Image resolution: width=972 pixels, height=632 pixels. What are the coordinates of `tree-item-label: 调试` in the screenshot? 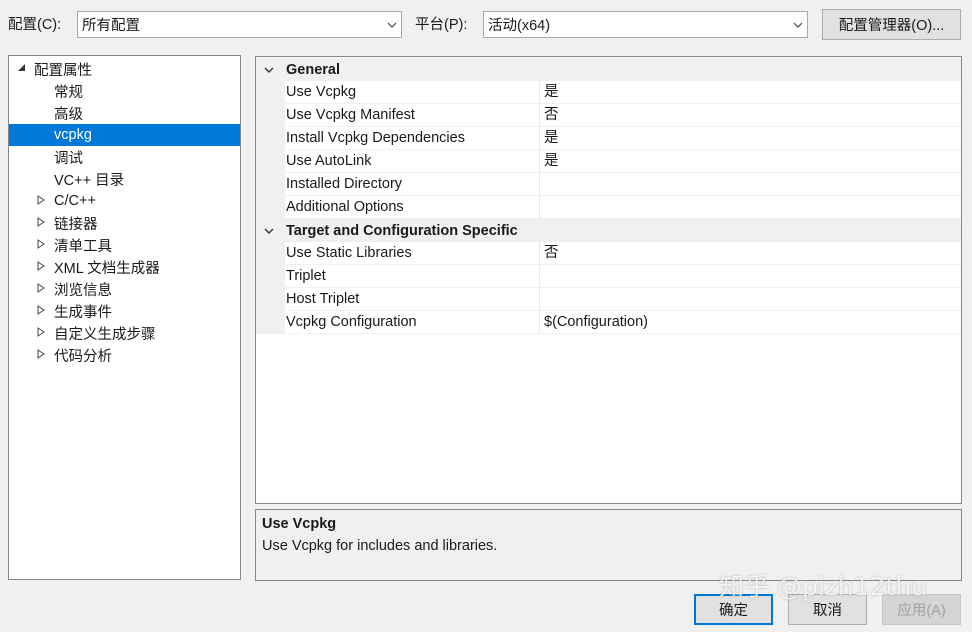 It's located at (68, 158).